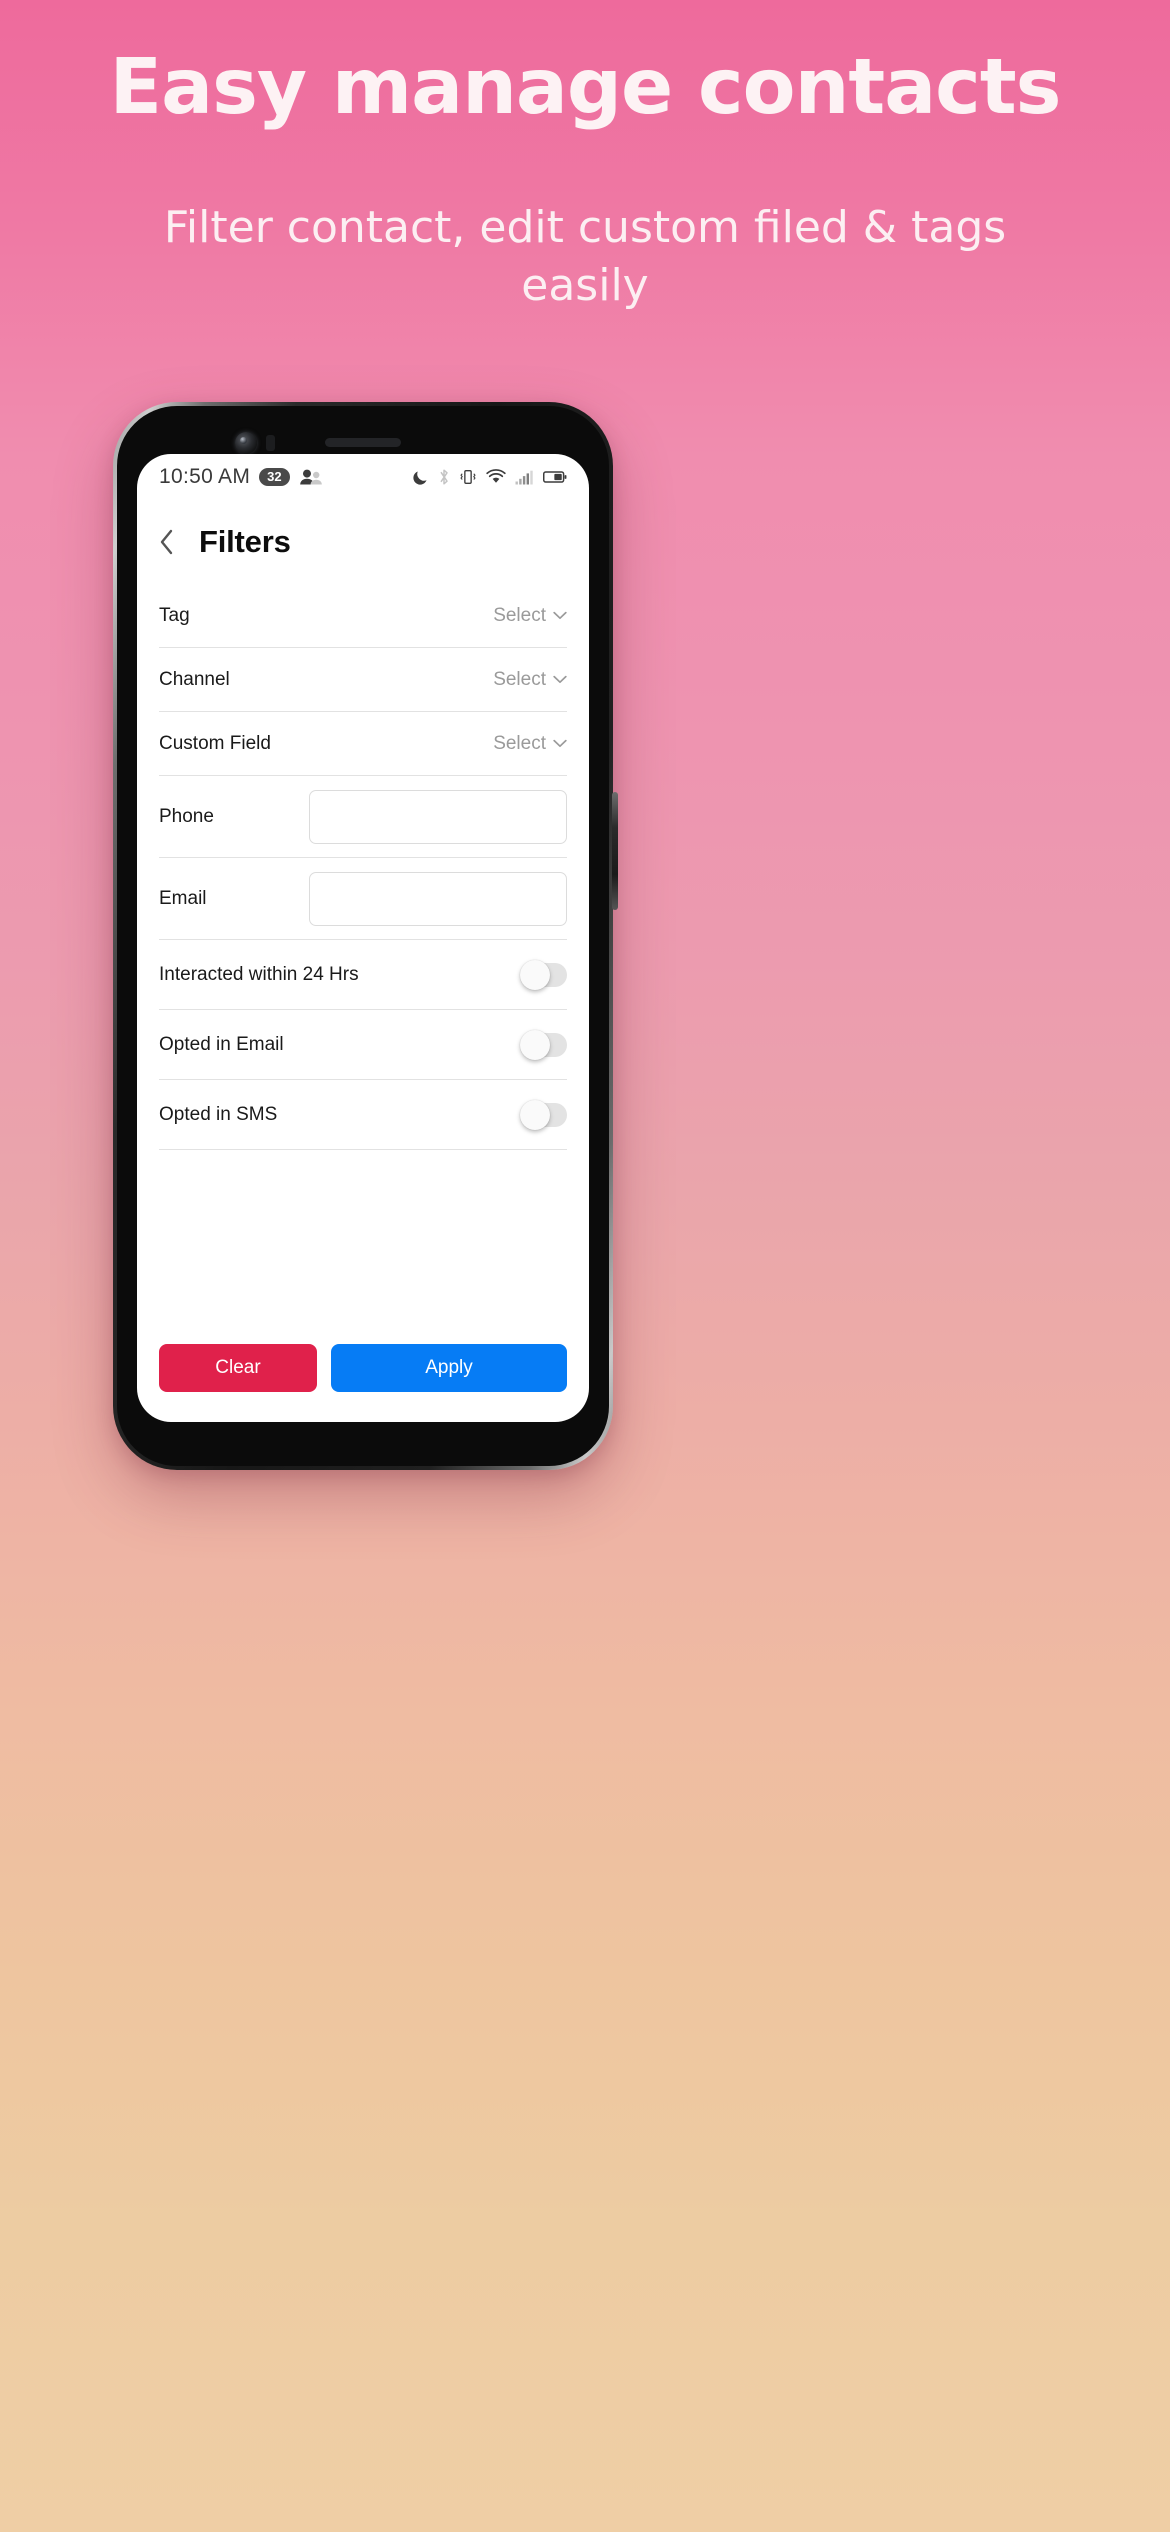  Describe the element at coordinates (519, 743) in the screenshot. I see `select-value-custom-field: Select` at that location.